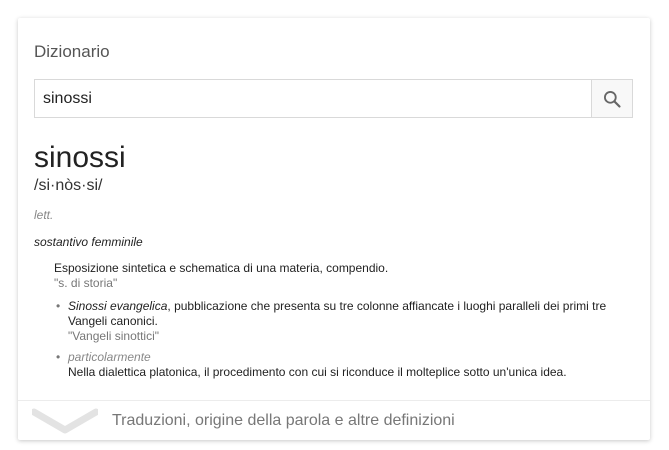 This screenshot has width=669, height=450. Describe the element at coordinates (86, 283) in the screenshot. I see `definition-example: "s. di storia"` at that location.